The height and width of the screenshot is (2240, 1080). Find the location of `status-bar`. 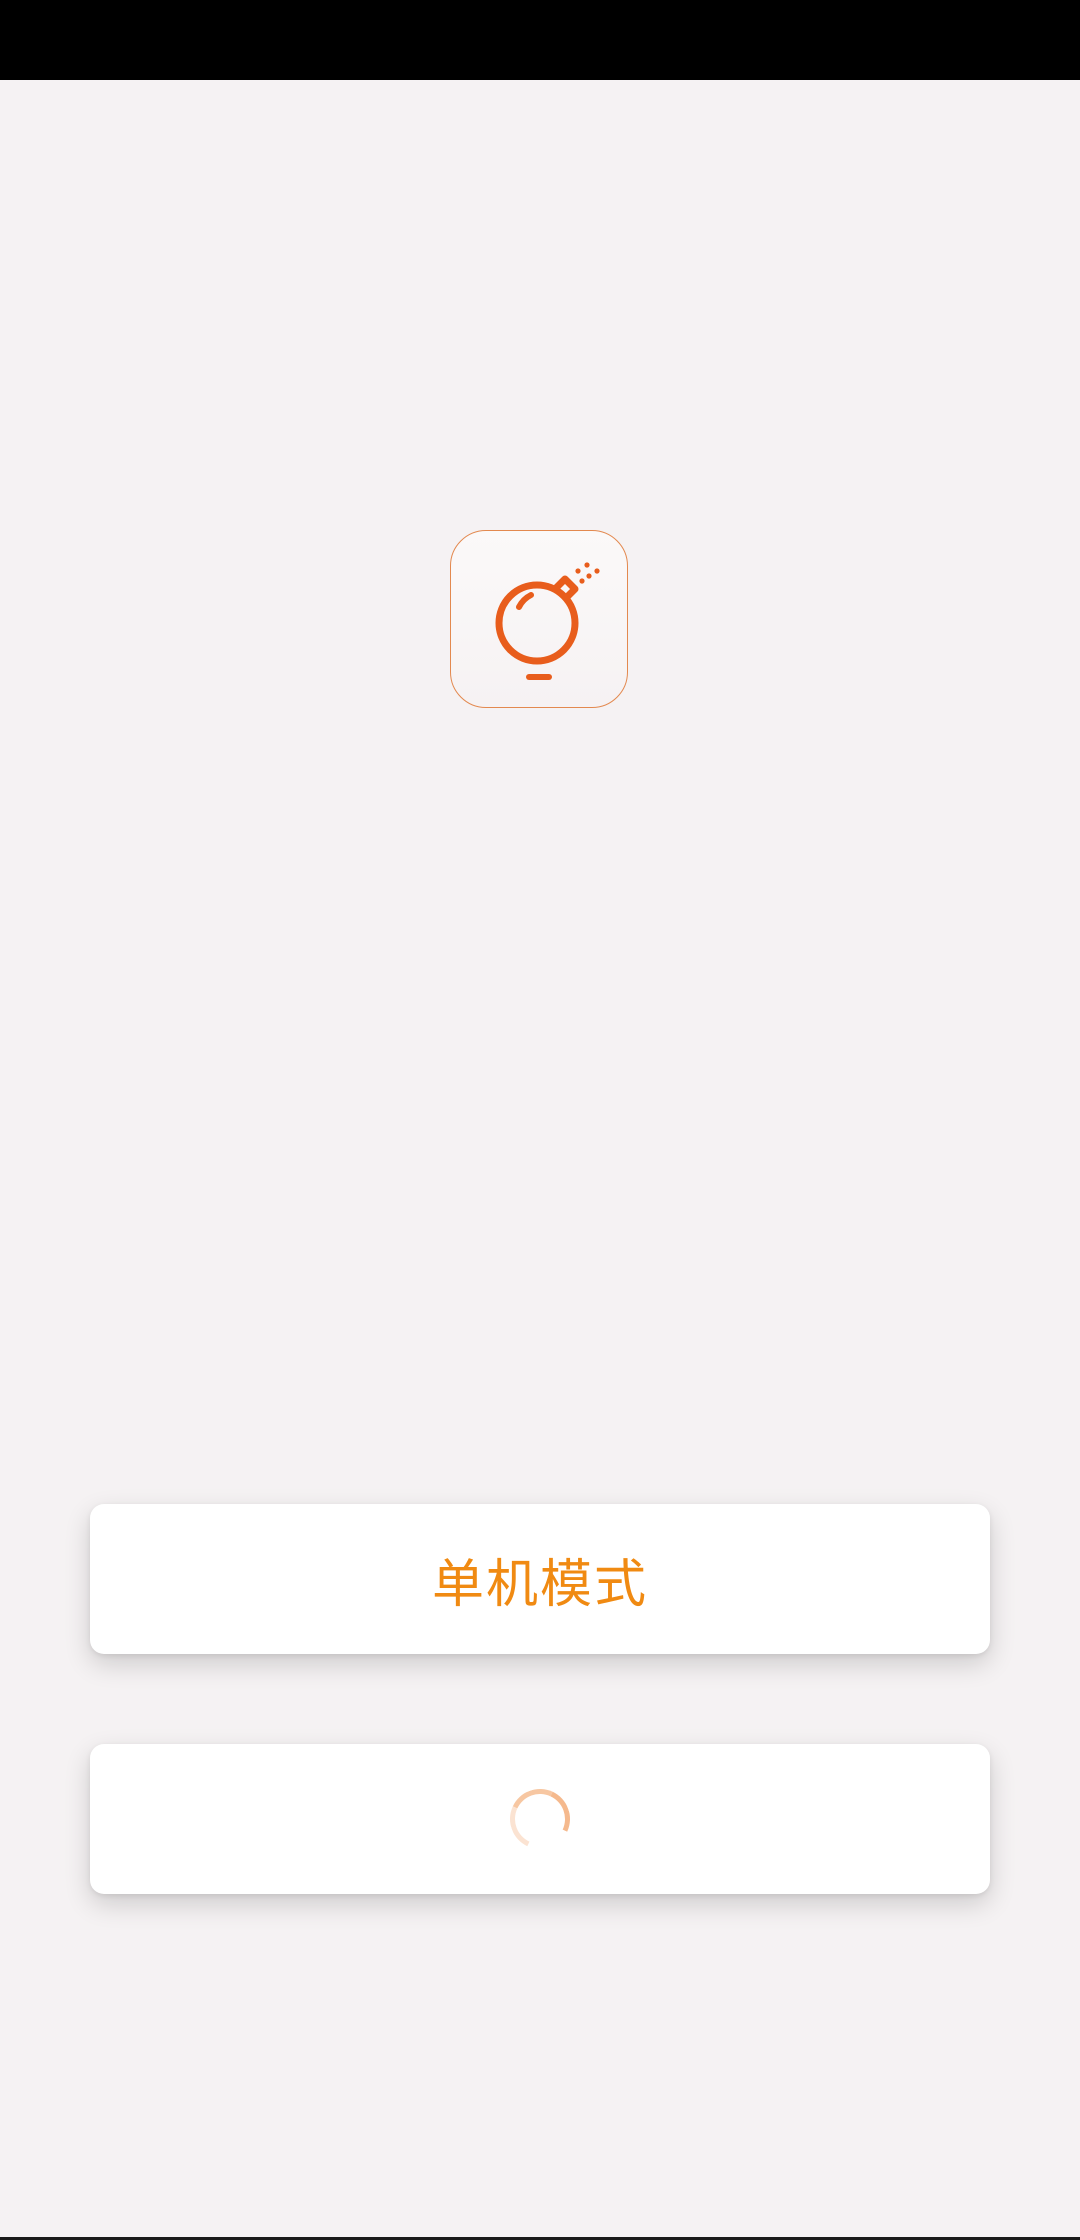

status-bar is located at coordinates (540, 40).